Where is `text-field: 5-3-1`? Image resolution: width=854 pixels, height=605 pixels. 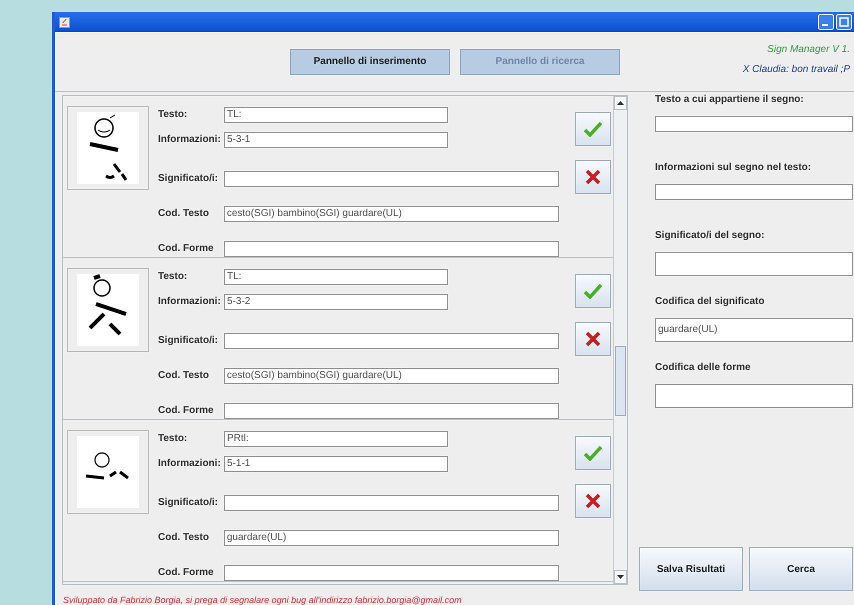
text-field: 5-3-1 is located at coordinates (336, 140).